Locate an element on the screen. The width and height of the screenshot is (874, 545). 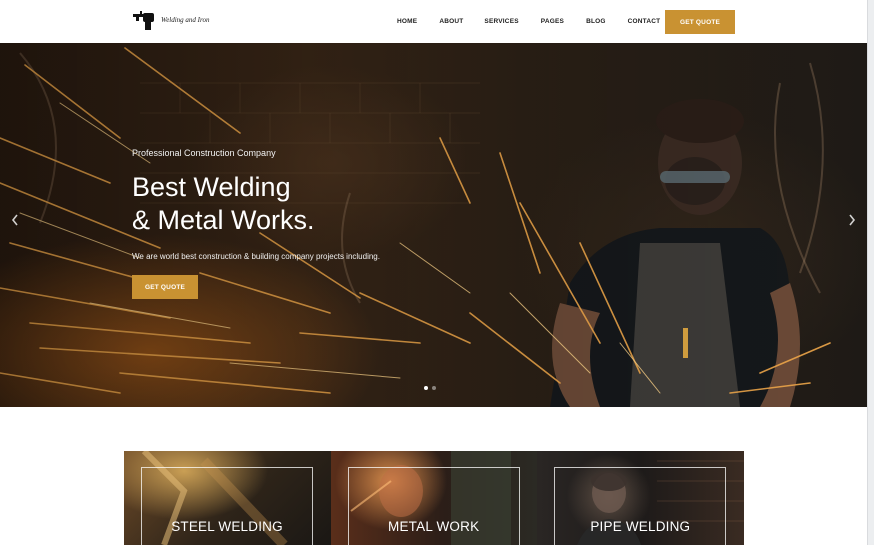
service-title: METAL WORK is located at coordinates (434, 526).